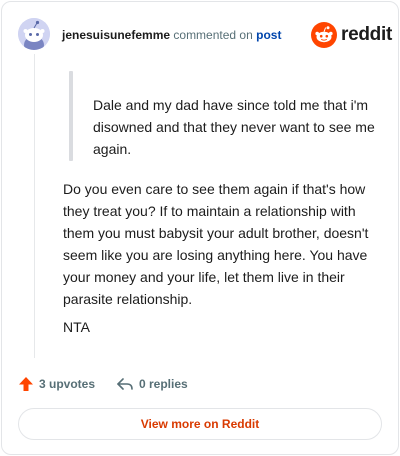 Image resolution: width=400 pixels, height=456 pixels. I want to click on post-link: post, so click(268, 35).